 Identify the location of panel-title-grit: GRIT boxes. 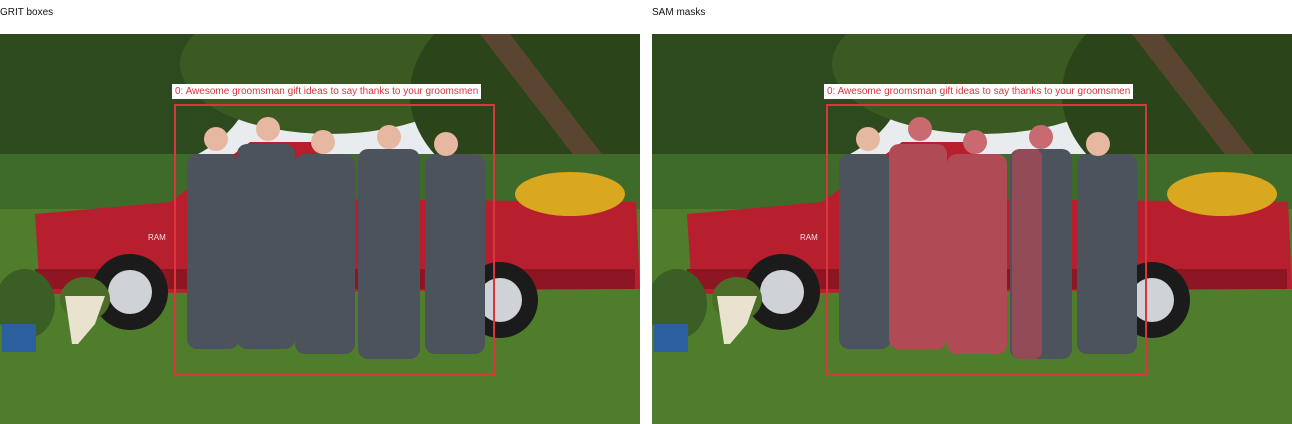
(27, 12).